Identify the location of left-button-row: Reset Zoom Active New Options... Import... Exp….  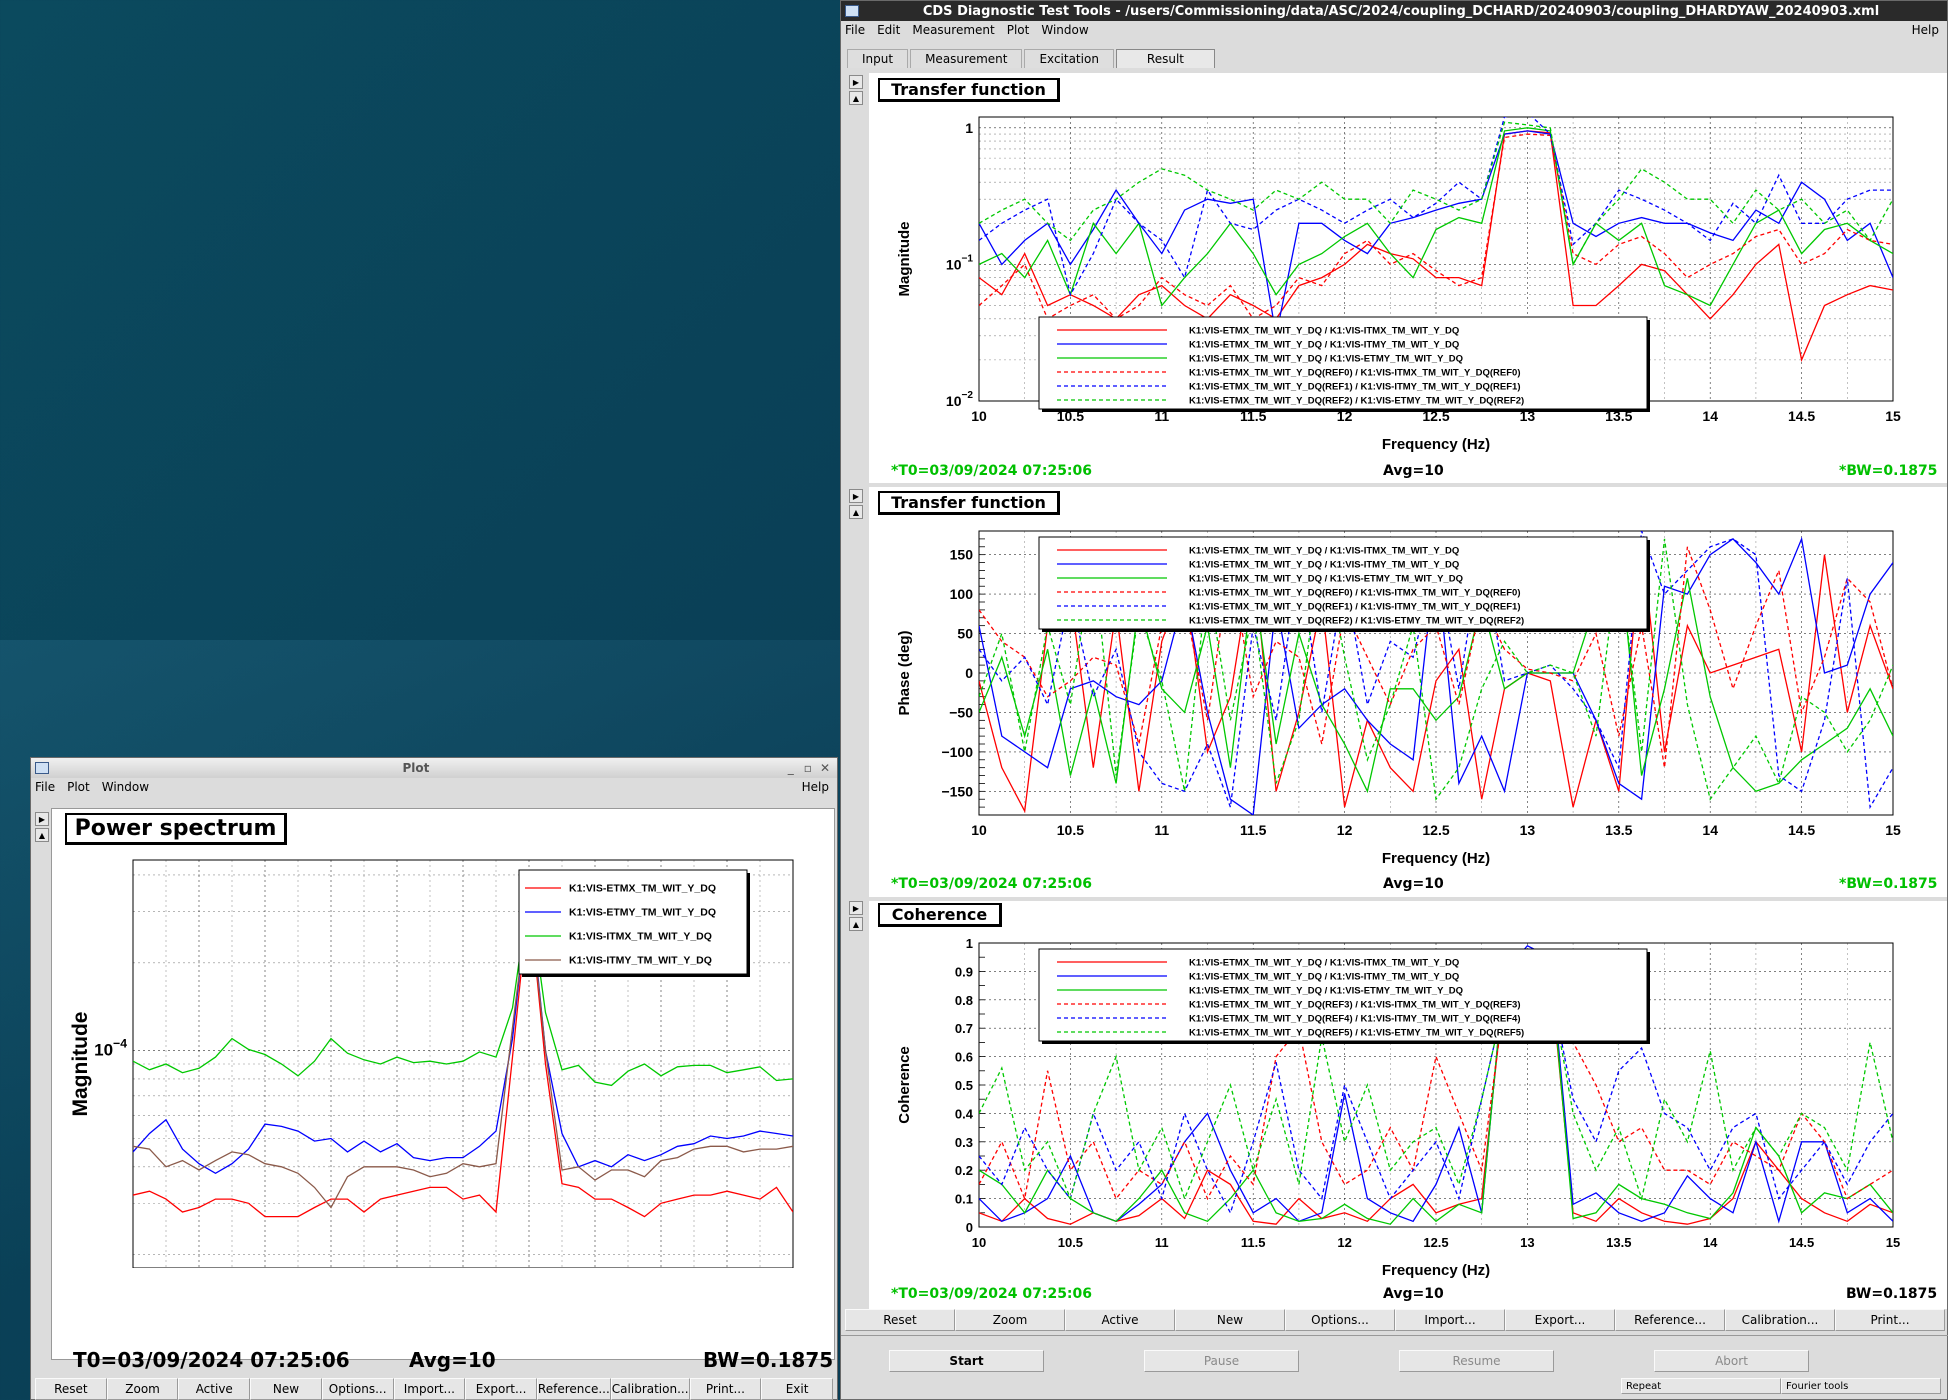
(434, 1389).